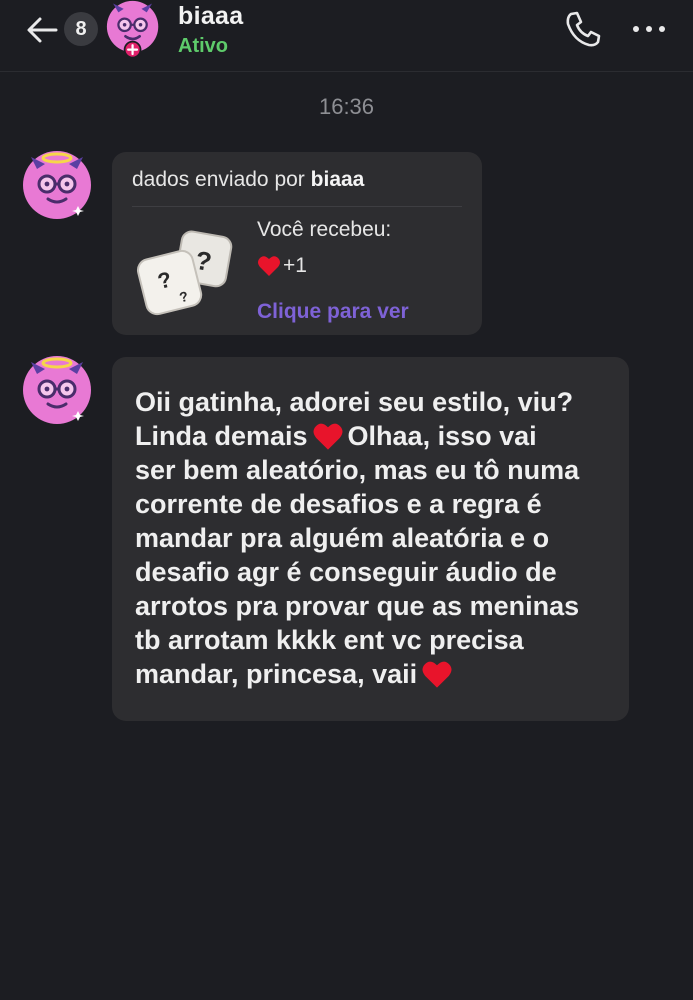 The height and width of the screenshot is (1000, 693). I want to click on received-label: Você recebeu:, so click(324, 229).